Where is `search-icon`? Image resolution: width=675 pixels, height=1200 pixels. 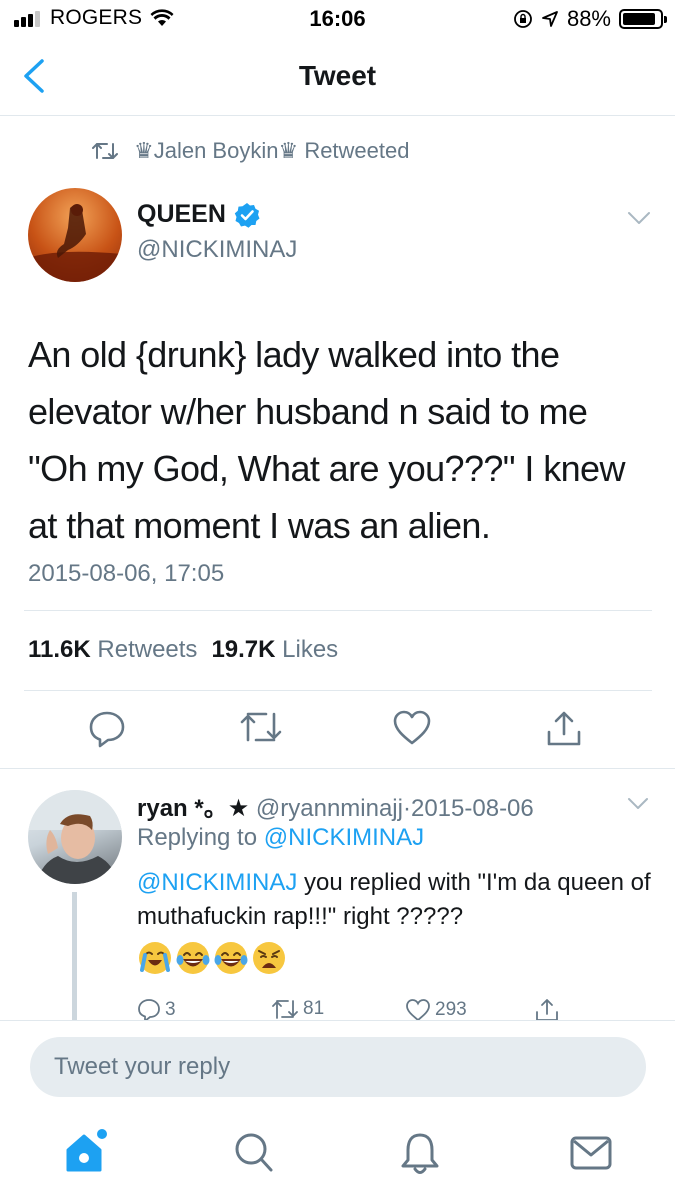
search-icon is located at coordinates (254, 1153).